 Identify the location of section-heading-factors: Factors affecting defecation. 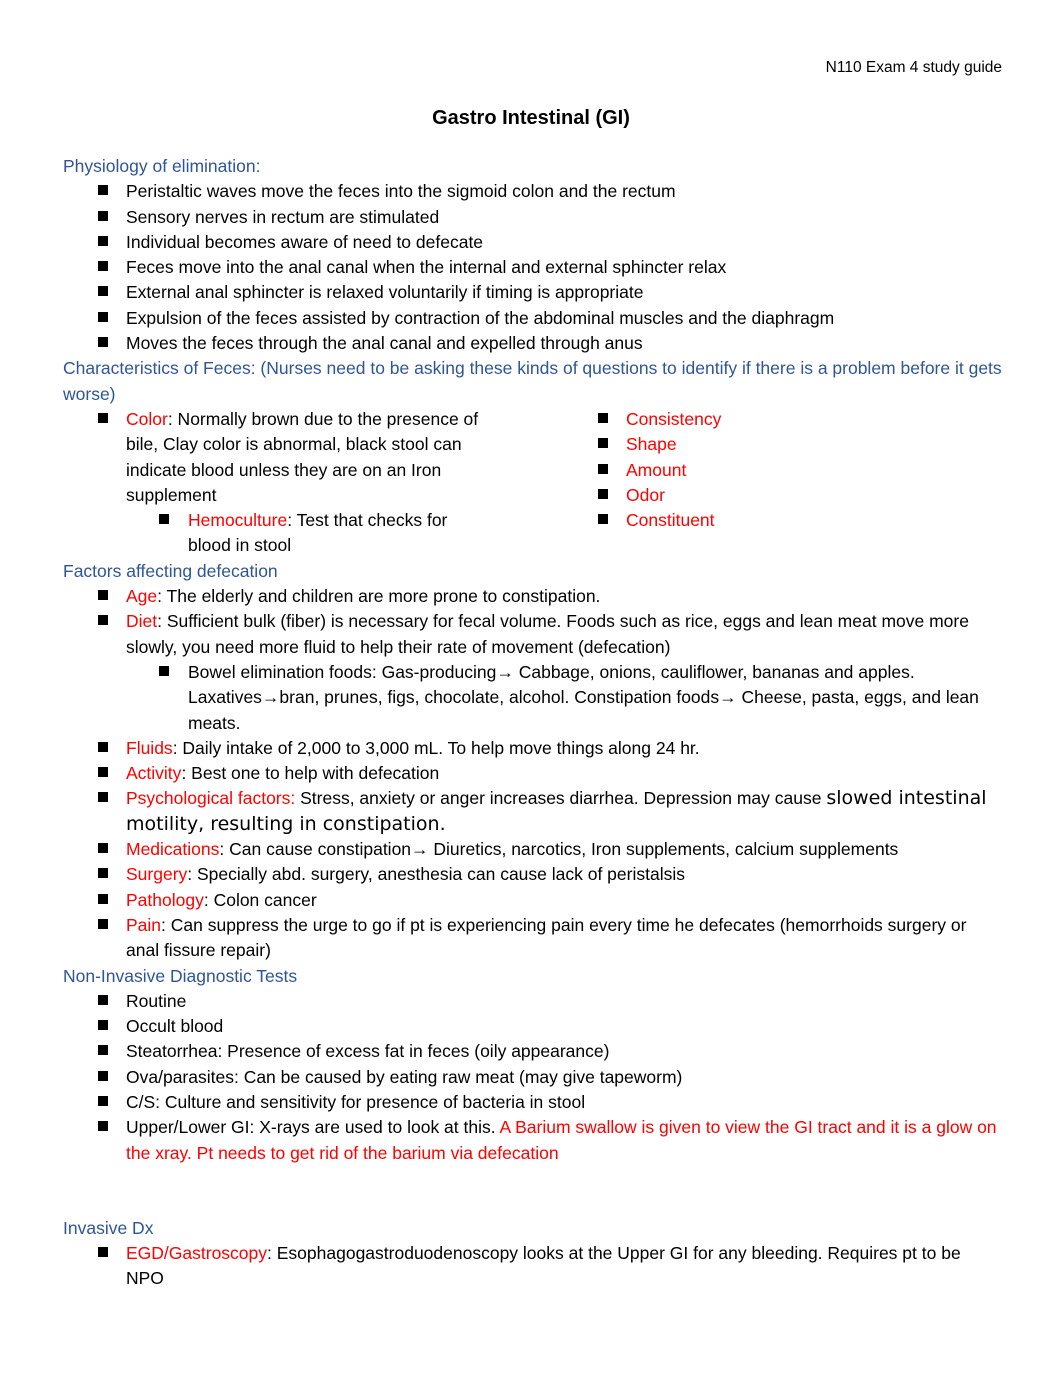
(170, 570).